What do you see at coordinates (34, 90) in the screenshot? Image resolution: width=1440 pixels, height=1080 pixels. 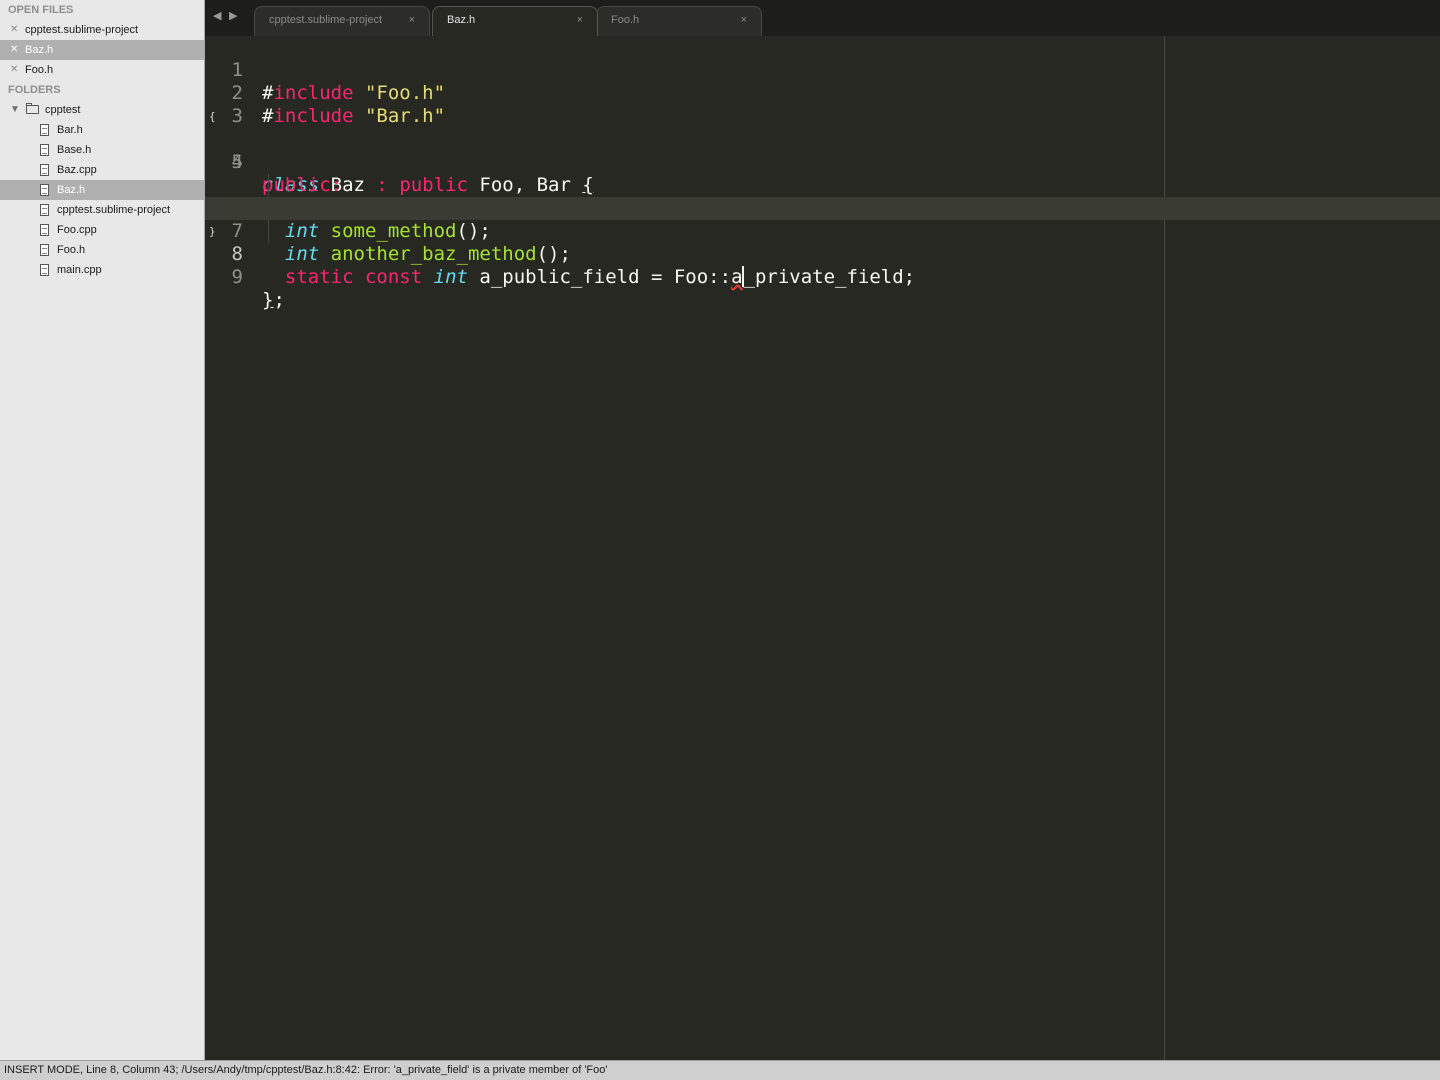 I see `folders-title: FOLDERS` at bounding box center [34, 90].